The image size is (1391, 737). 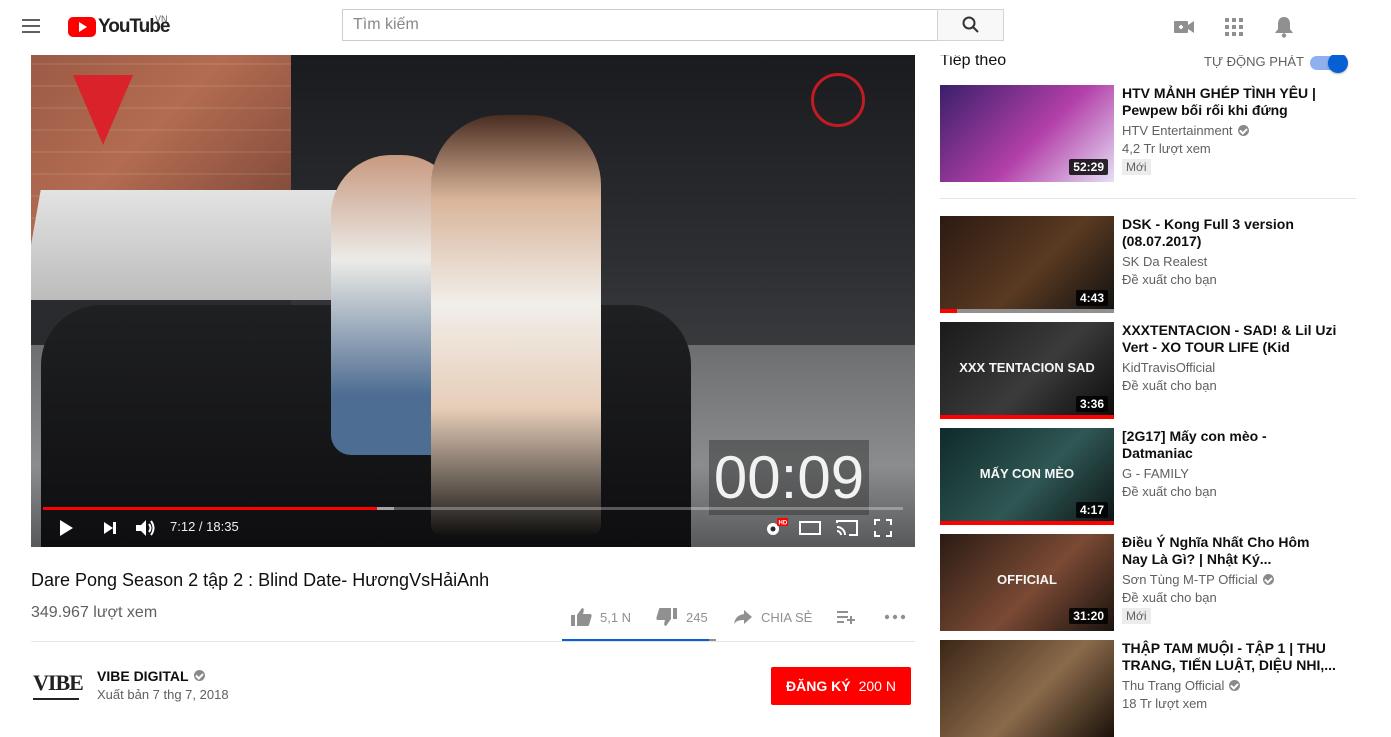 What do you see at coordinates (204, 526) in the screenshot?
I see `time-display: 7:12 / 18:35` at bounding box center [204, 526].